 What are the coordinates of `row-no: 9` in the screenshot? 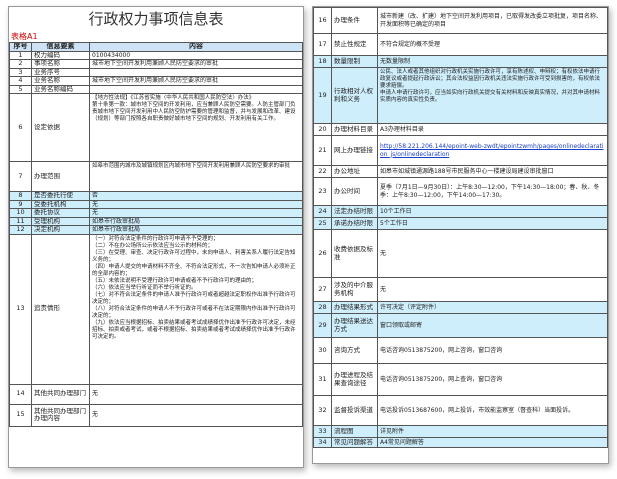 It's located at (20, 204).